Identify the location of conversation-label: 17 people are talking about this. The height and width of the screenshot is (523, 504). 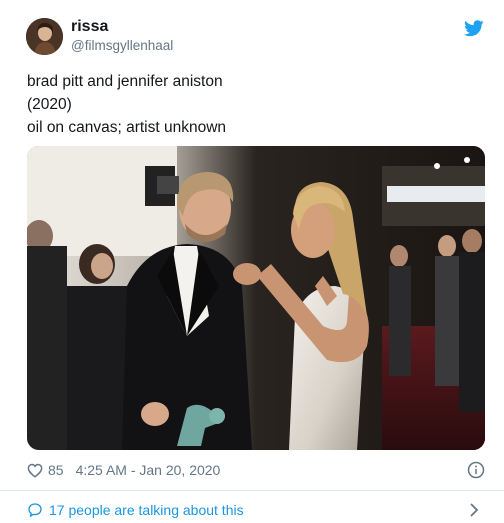
(146, 510).